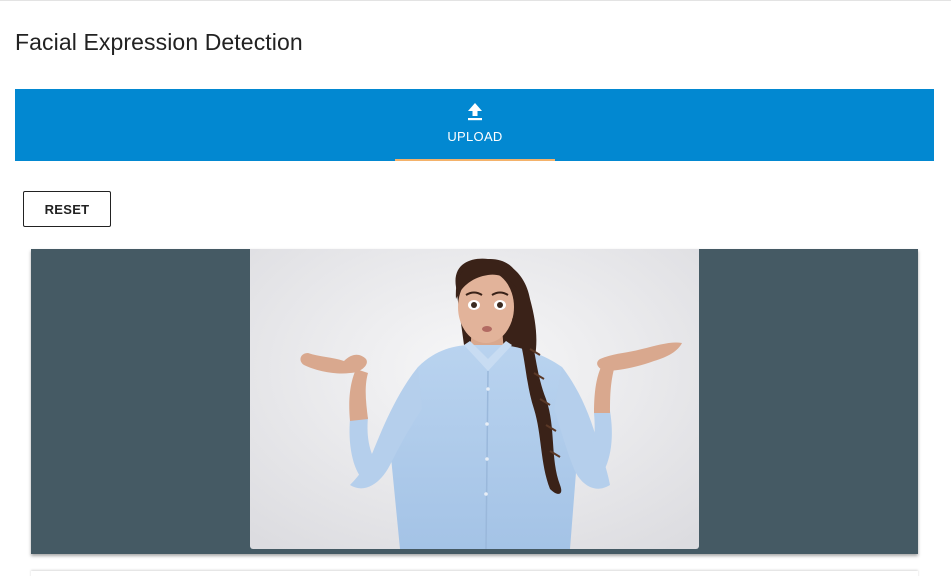 The image size is (951, 576). What do you see at coordinates (159, 42) in the screenshot?
I see `page-title: Facial Expression Detection` at bounding box center [159, 42].